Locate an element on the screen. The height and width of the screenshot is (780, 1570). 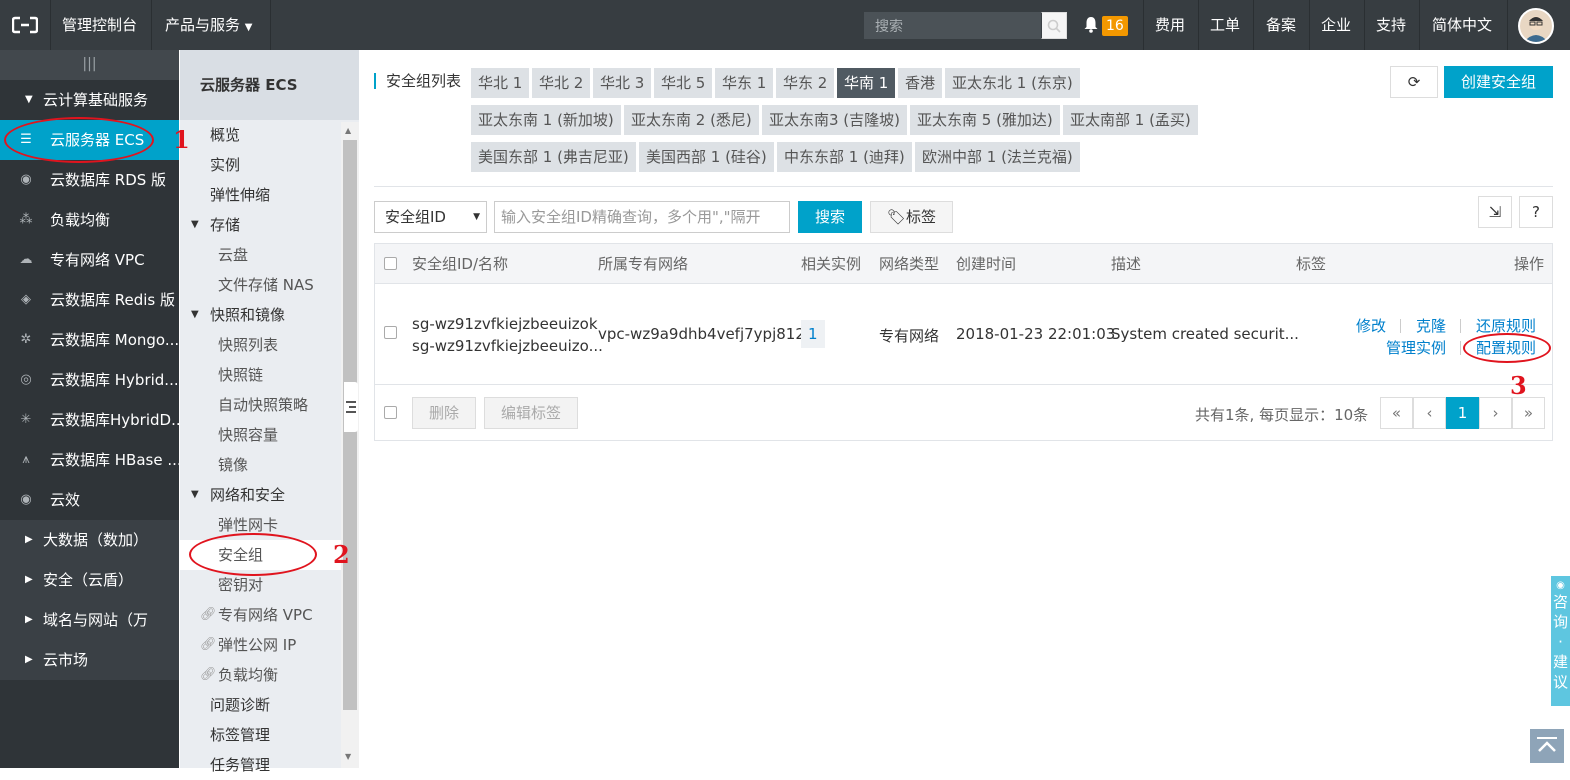
manage-instances-link: 管理实例 is located at coordinates (1416, 347).